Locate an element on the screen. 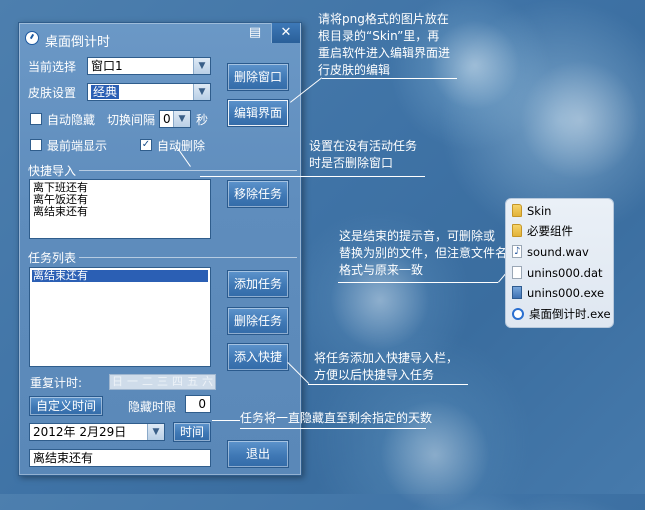 This screenshot has height=510, width=645. remove-task-button: 移除任务 is located at coordinates (258, 194).